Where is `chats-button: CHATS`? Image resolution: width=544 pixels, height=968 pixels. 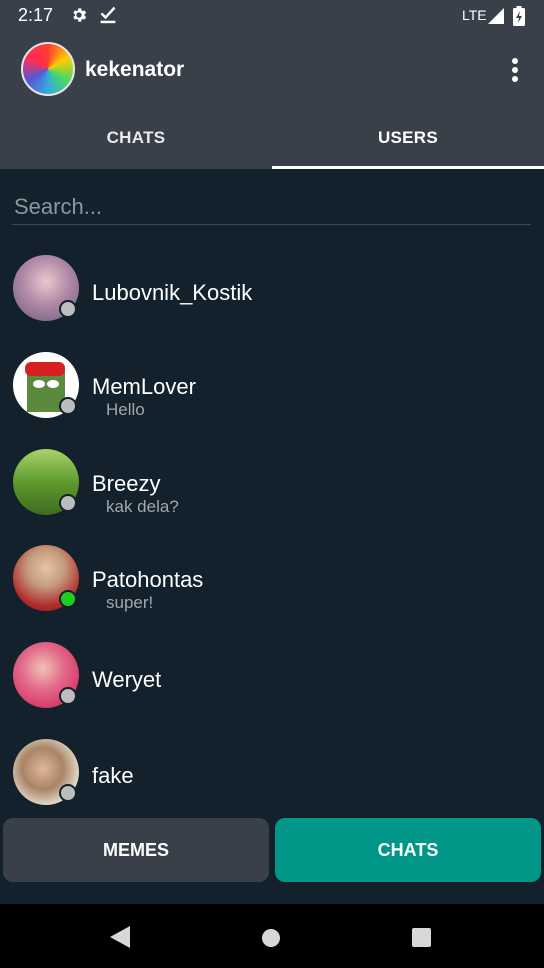
chats-button: CHATS is located at coordinates (408, 850).